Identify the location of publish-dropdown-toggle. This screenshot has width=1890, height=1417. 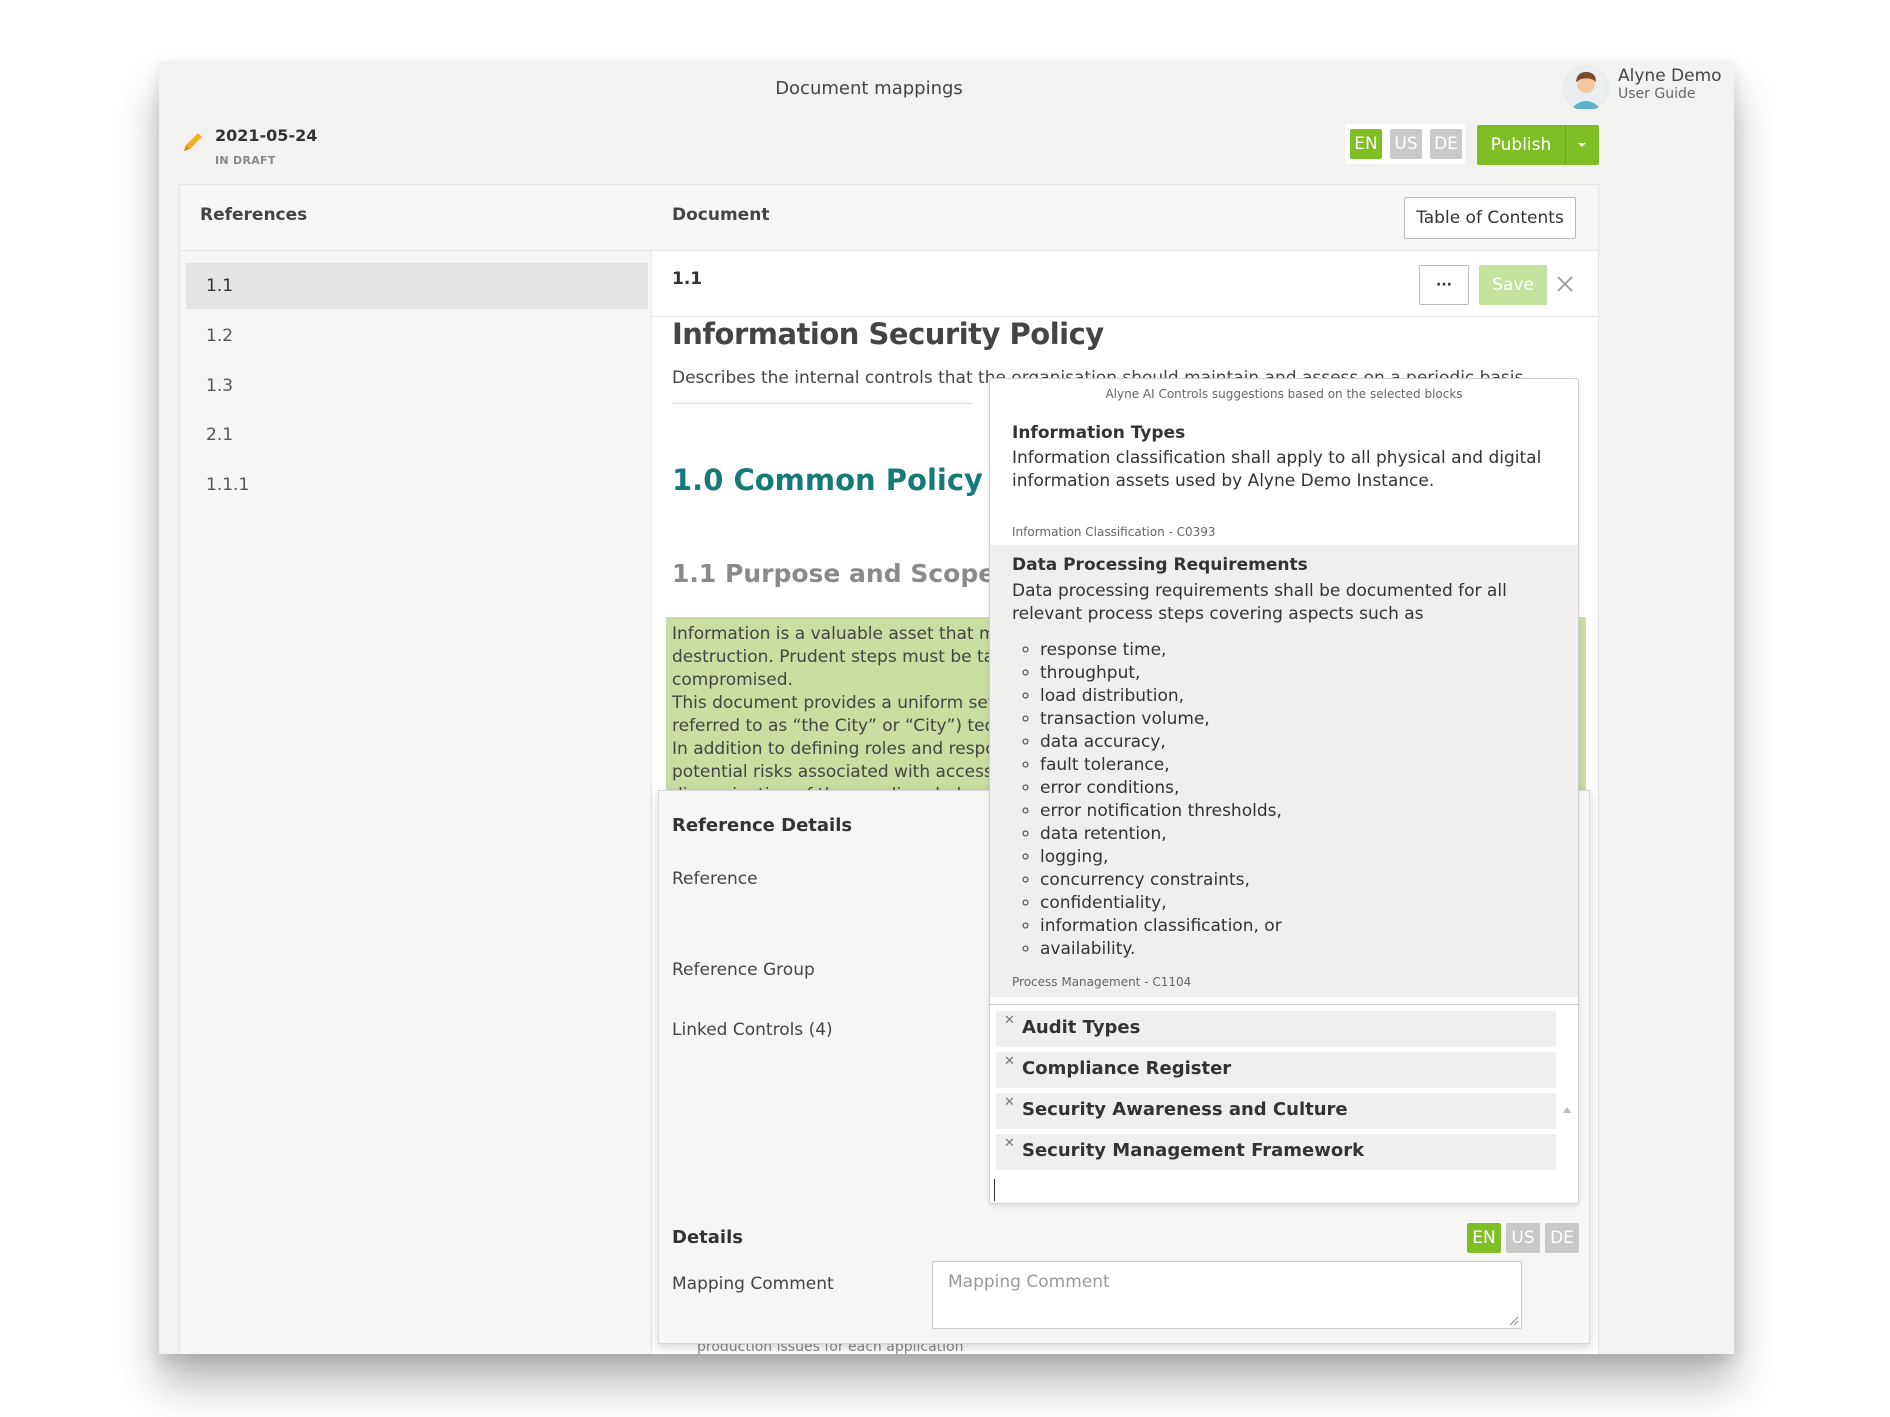
(1582, 145).